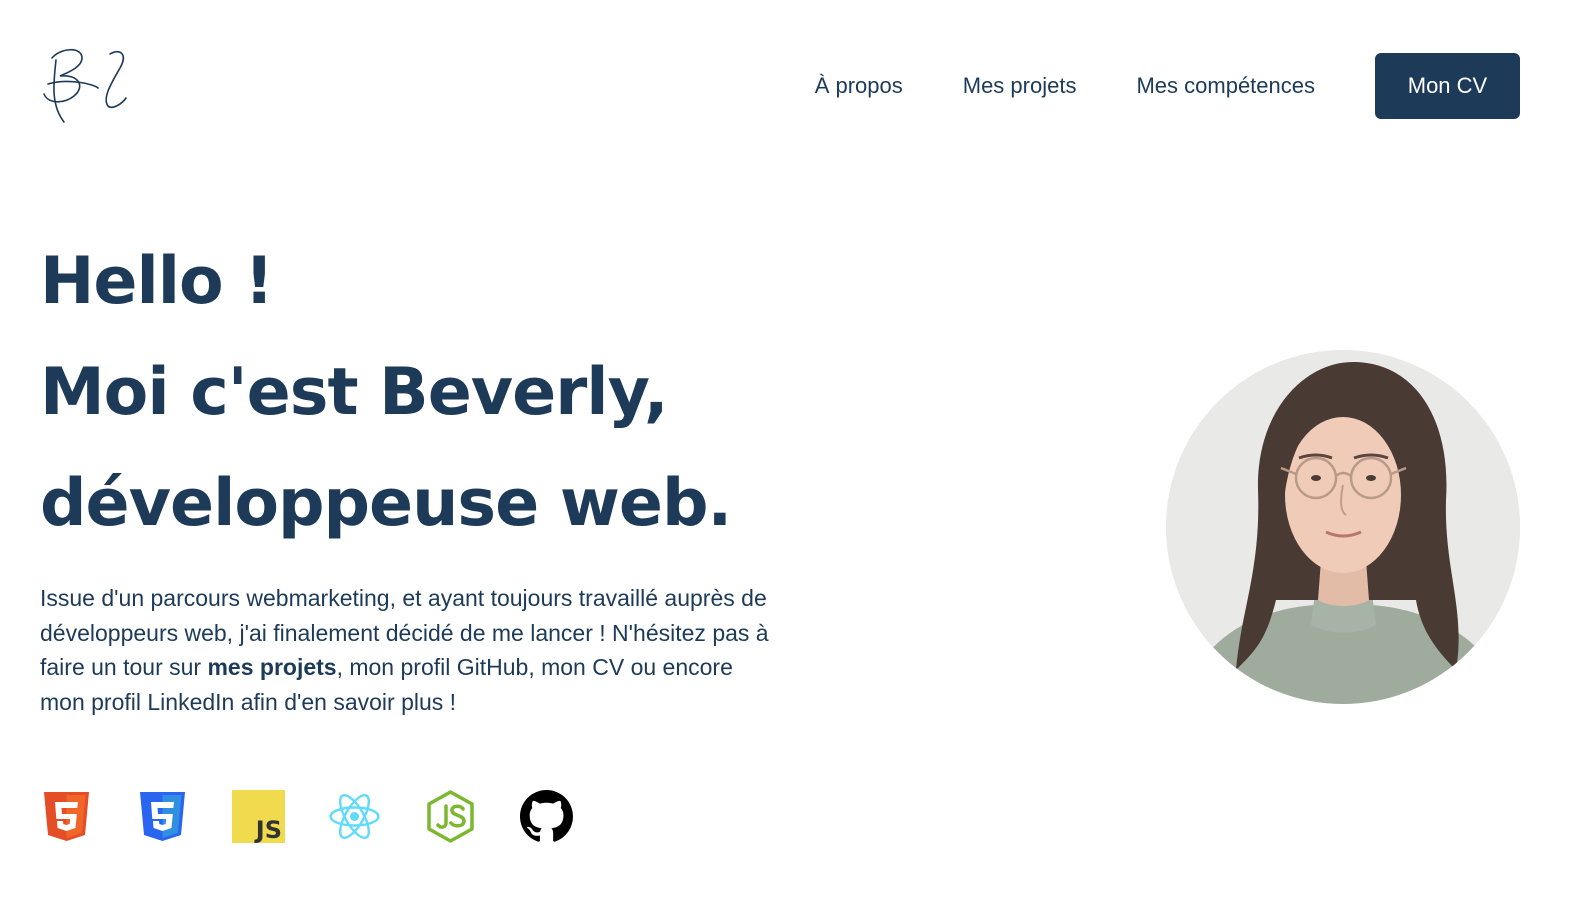  Describe the element at coordinates (268, 829) in the screenshot. I see `javascript-icon-label: JS` at that location.